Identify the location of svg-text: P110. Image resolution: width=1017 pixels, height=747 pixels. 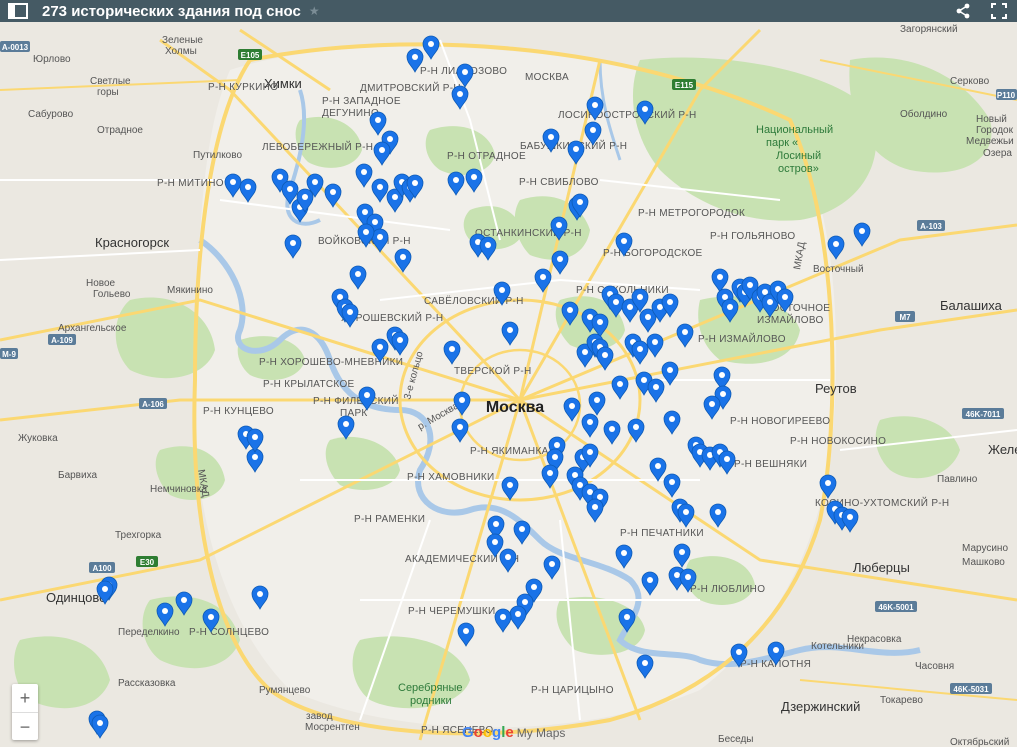
(1006, 95).